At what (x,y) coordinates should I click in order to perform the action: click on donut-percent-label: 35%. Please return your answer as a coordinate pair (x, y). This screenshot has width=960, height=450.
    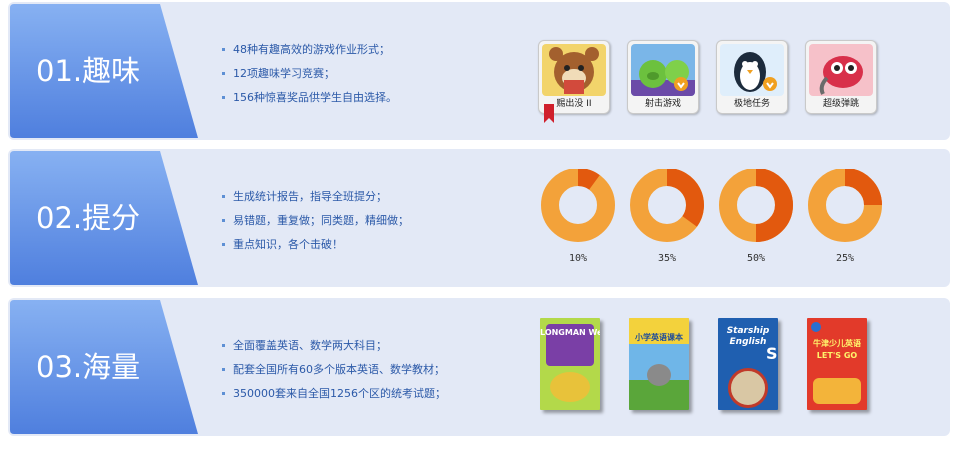
    Looking at the image, I should click on (667, 258).